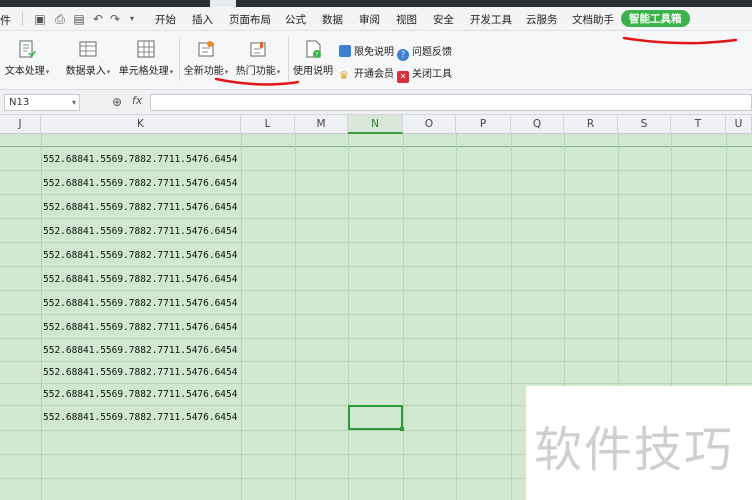 The image size is (752, 500). Describe the element at coordinates (146, 49) in the screenshot. I see `cell-processing-icon` at that location.